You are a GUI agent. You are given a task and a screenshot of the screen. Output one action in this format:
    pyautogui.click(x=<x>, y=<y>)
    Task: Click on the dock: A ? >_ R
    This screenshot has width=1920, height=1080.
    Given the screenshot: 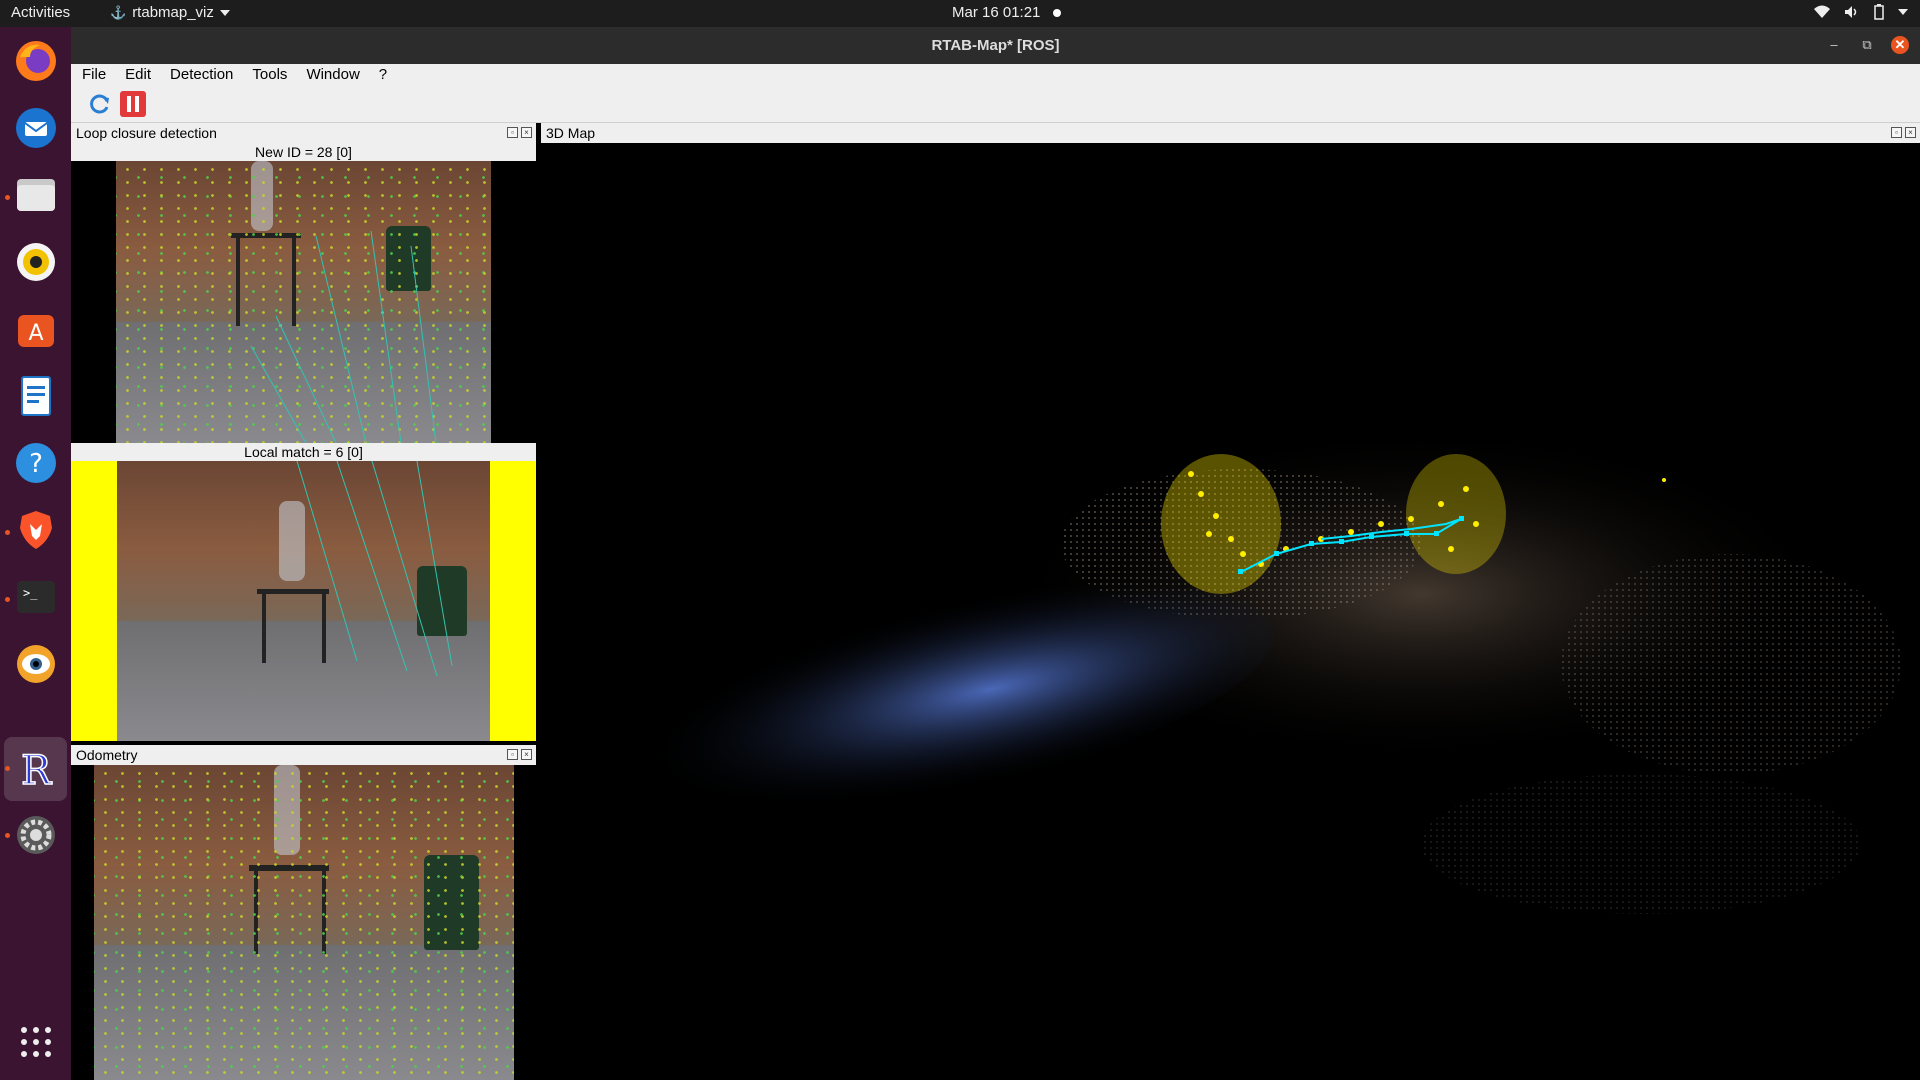 What is the action you would take?
    pyautogui.click(x=35, y=553)
    